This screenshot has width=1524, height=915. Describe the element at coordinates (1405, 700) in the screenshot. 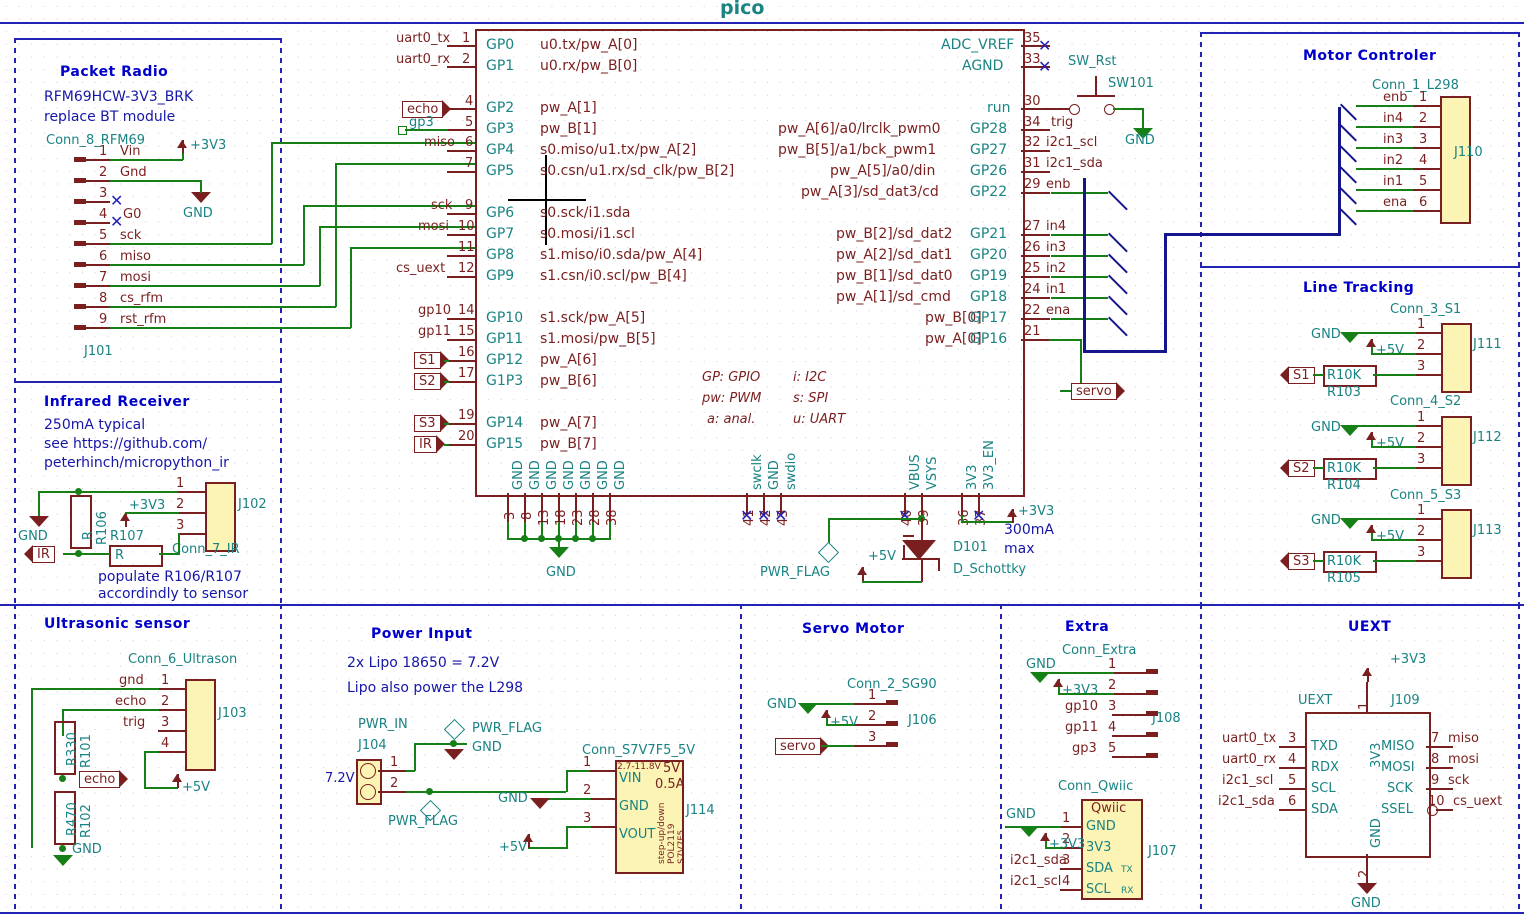

I see `uext-ref: J109` at that location.